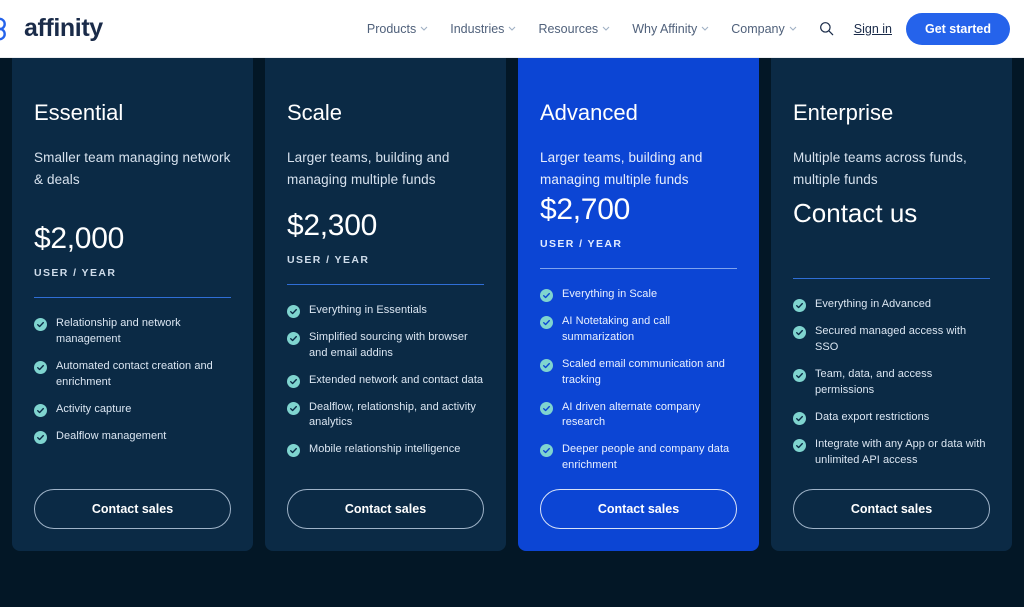 This screenshot has width=1024, height=607. I want to click on list-item: AI driven alternate company research, so click(638, 416).